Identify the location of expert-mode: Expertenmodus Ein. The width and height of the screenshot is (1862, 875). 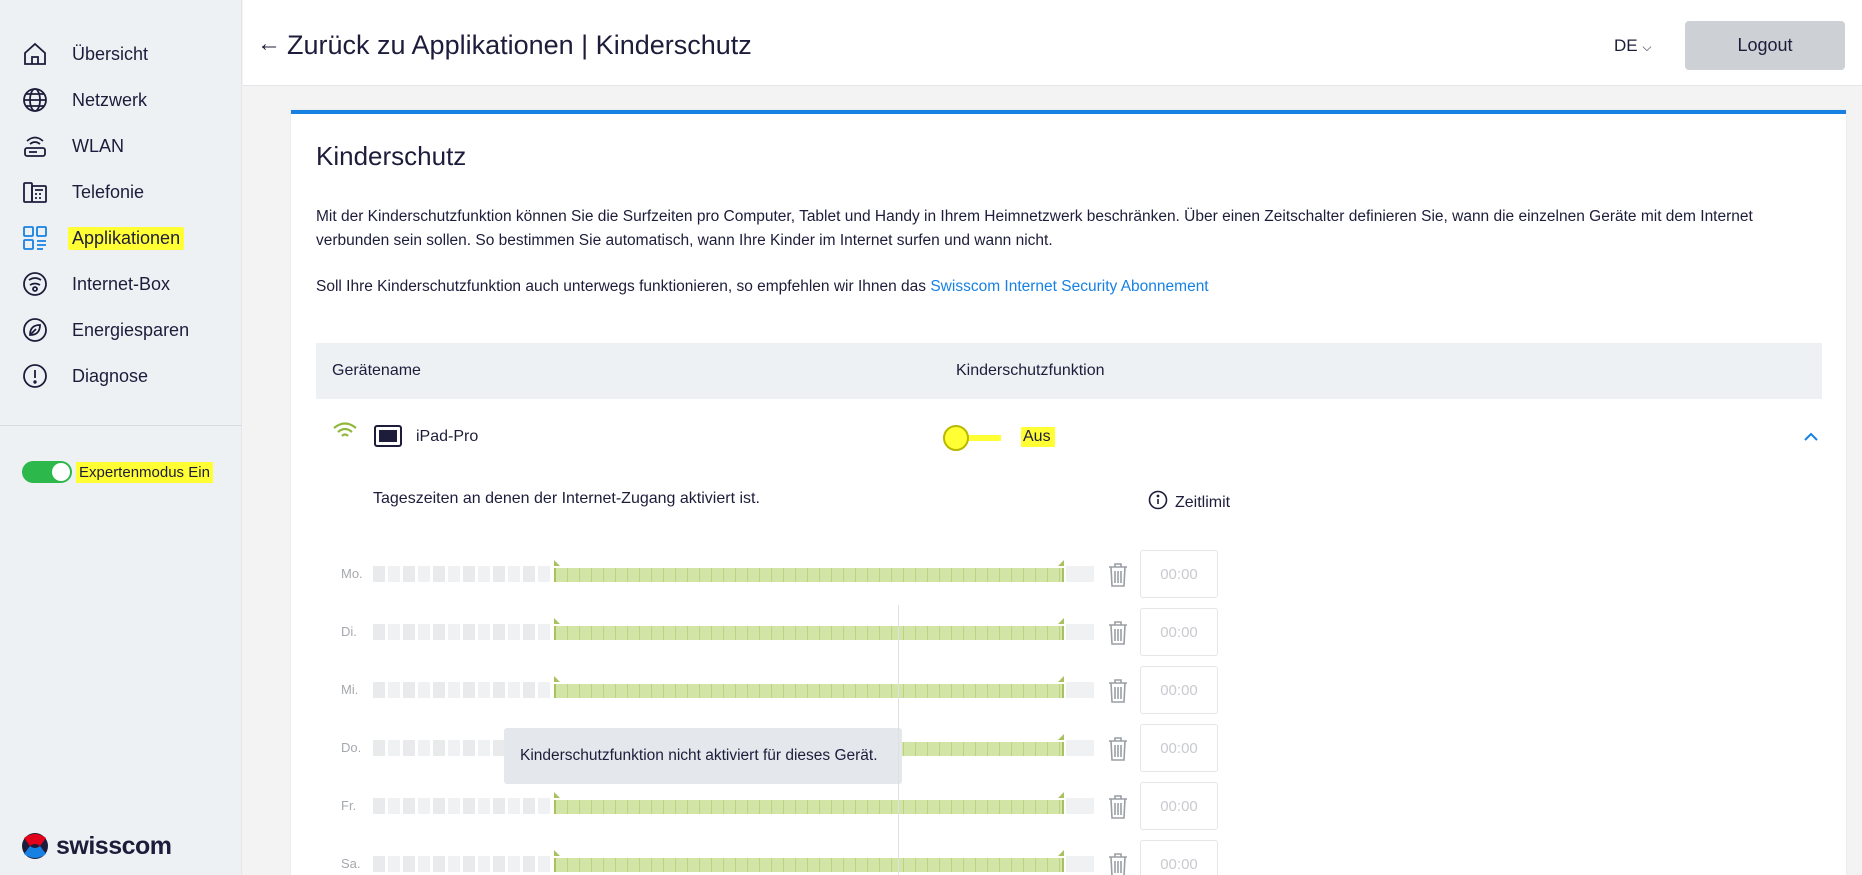
(117, 472).